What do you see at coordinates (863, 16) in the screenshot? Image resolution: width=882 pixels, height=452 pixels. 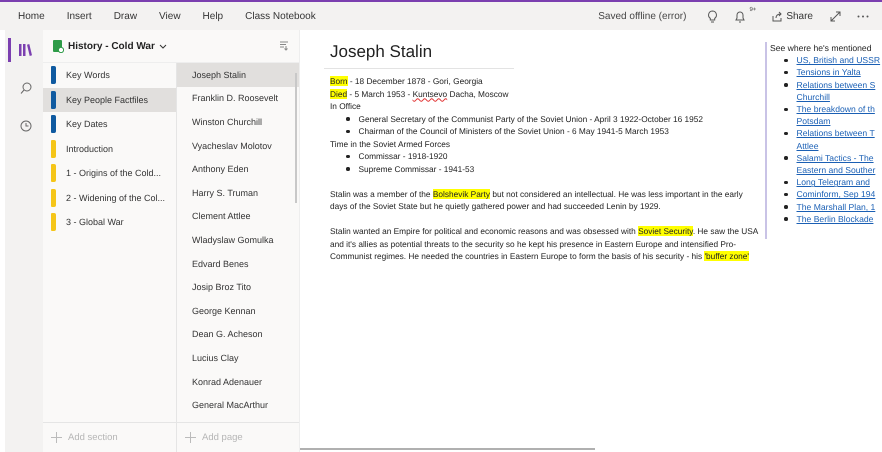 I see `more-icon` at bounding box center [863, 16].